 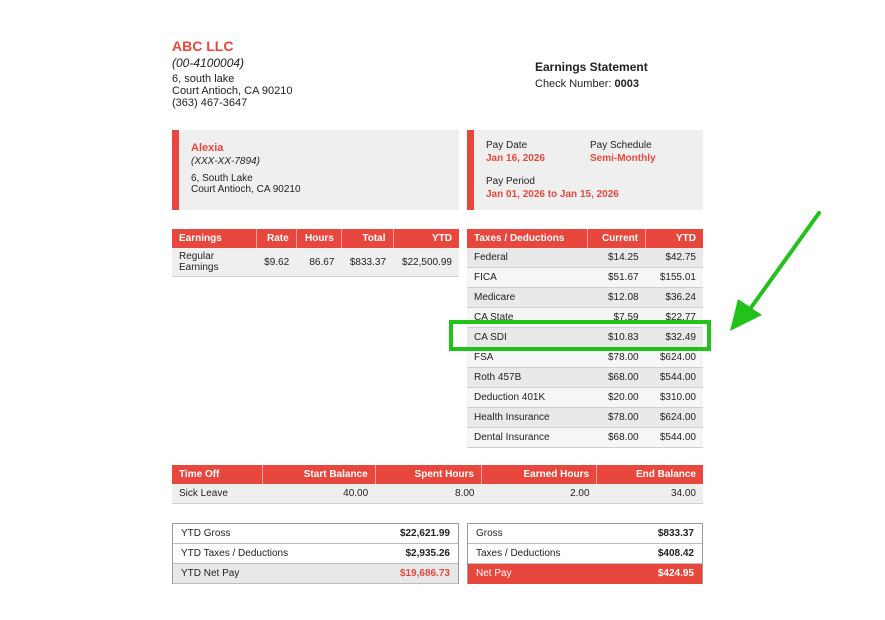 I want to click on check-number-label: Check Number:, so click(x=573, y=84).